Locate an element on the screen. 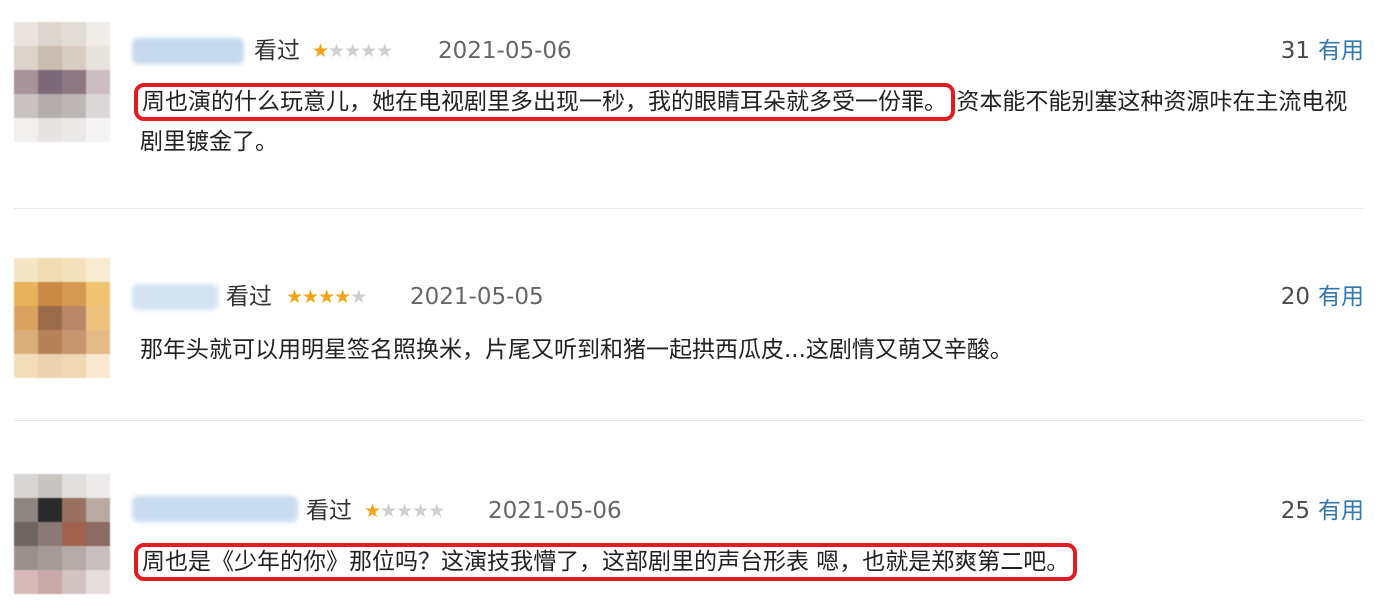 This screenshot has width=1386, height=612. review-date: 2021-05-05 is located at coordinates (477, 297).